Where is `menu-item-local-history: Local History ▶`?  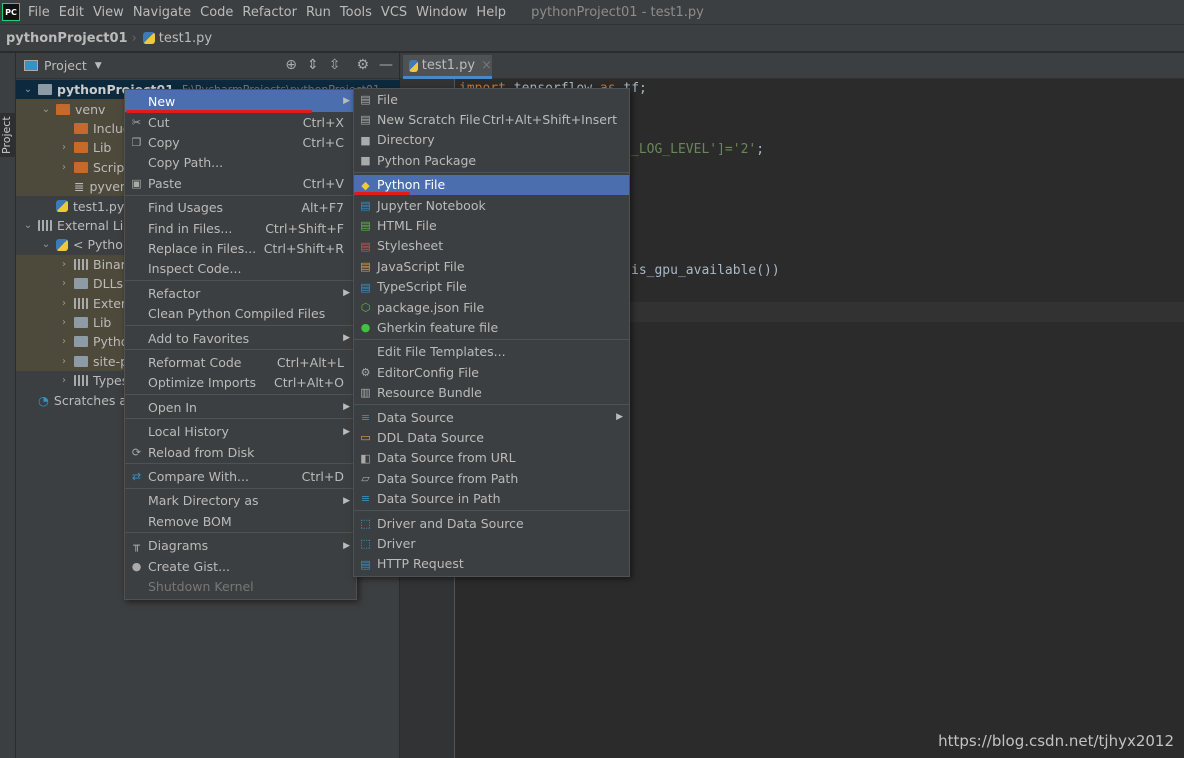 menu-item-local-history: Local History ▶ is located at coordinates (240, 431).